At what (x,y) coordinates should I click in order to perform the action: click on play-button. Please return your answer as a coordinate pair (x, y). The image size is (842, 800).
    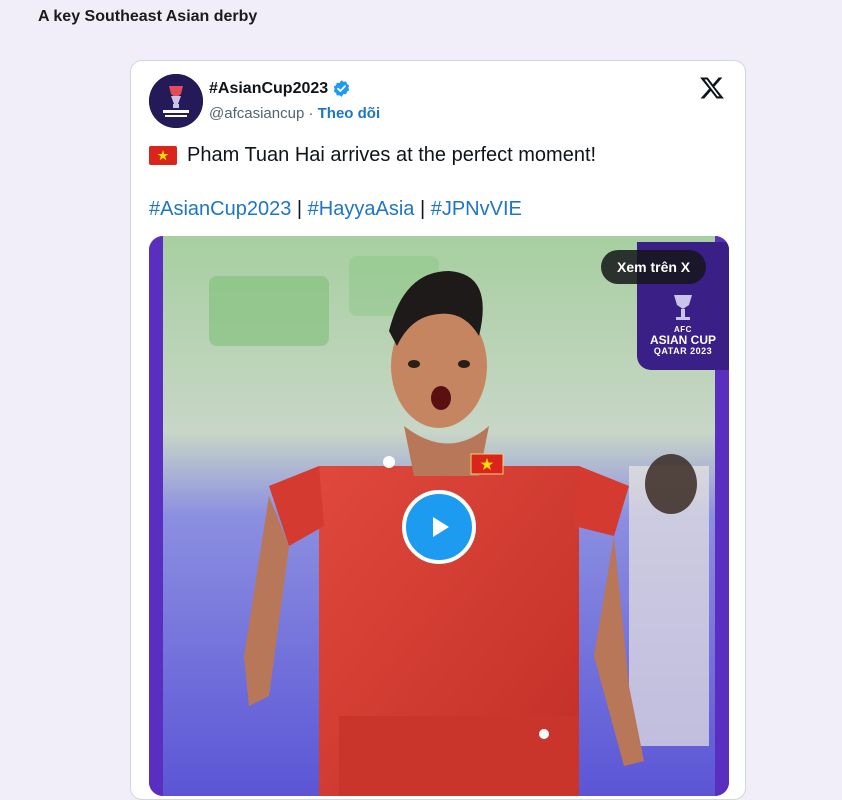
    Looking at the image, I should click on (439, 527).